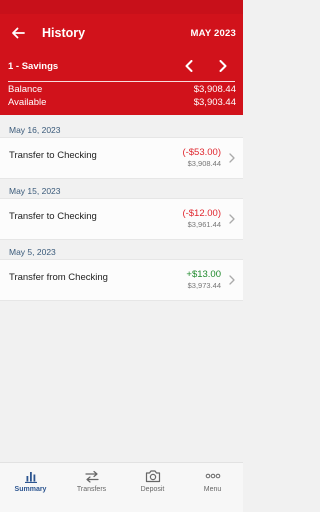  What do you see at coordinates (64, 33) in the screenshot?
I see `page-title: History` at bounding box center [64, 33].